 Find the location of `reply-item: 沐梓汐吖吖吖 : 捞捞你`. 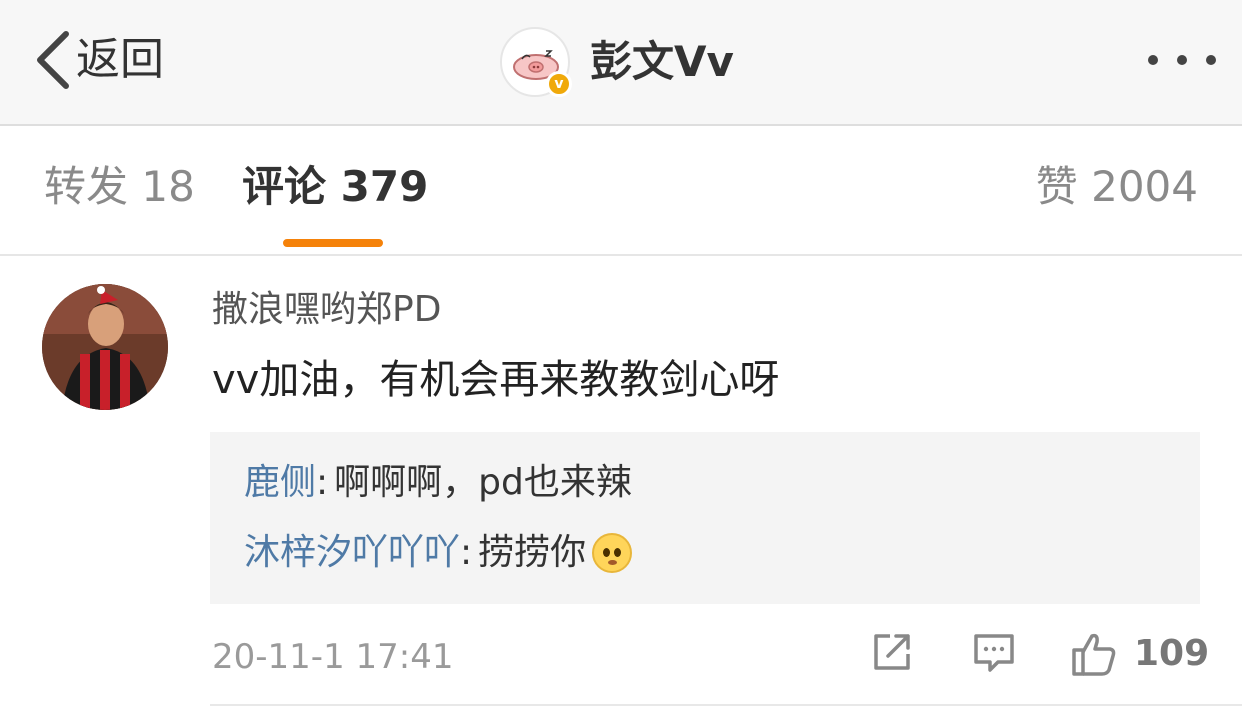

reply-item: 沐梓汐吖吖吖 : 捞捞你 is located at coordinates (438, 552).